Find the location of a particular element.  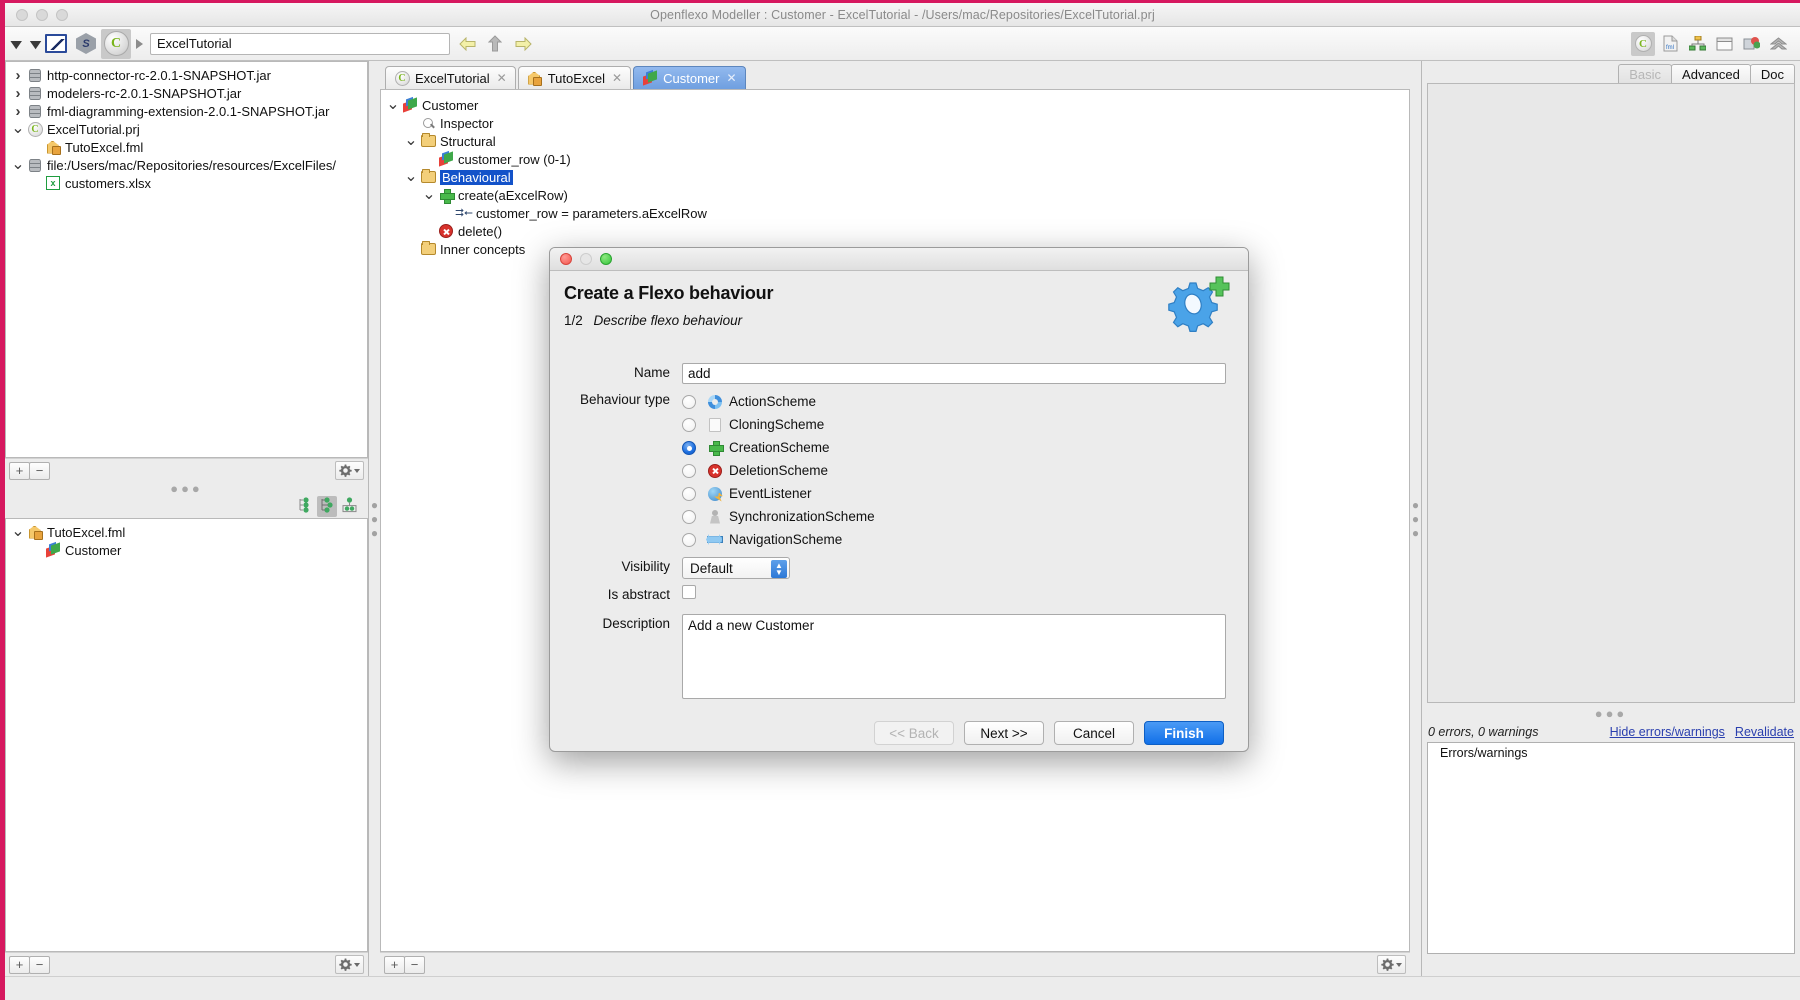

path-input: ExcelTutorial is located at coordinates (300, 43).